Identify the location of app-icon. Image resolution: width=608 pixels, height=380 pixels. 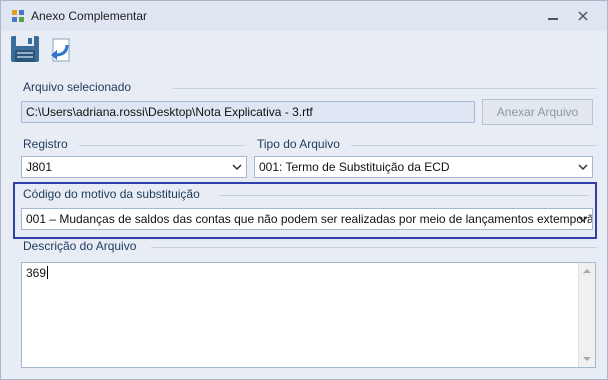
(18, 16).